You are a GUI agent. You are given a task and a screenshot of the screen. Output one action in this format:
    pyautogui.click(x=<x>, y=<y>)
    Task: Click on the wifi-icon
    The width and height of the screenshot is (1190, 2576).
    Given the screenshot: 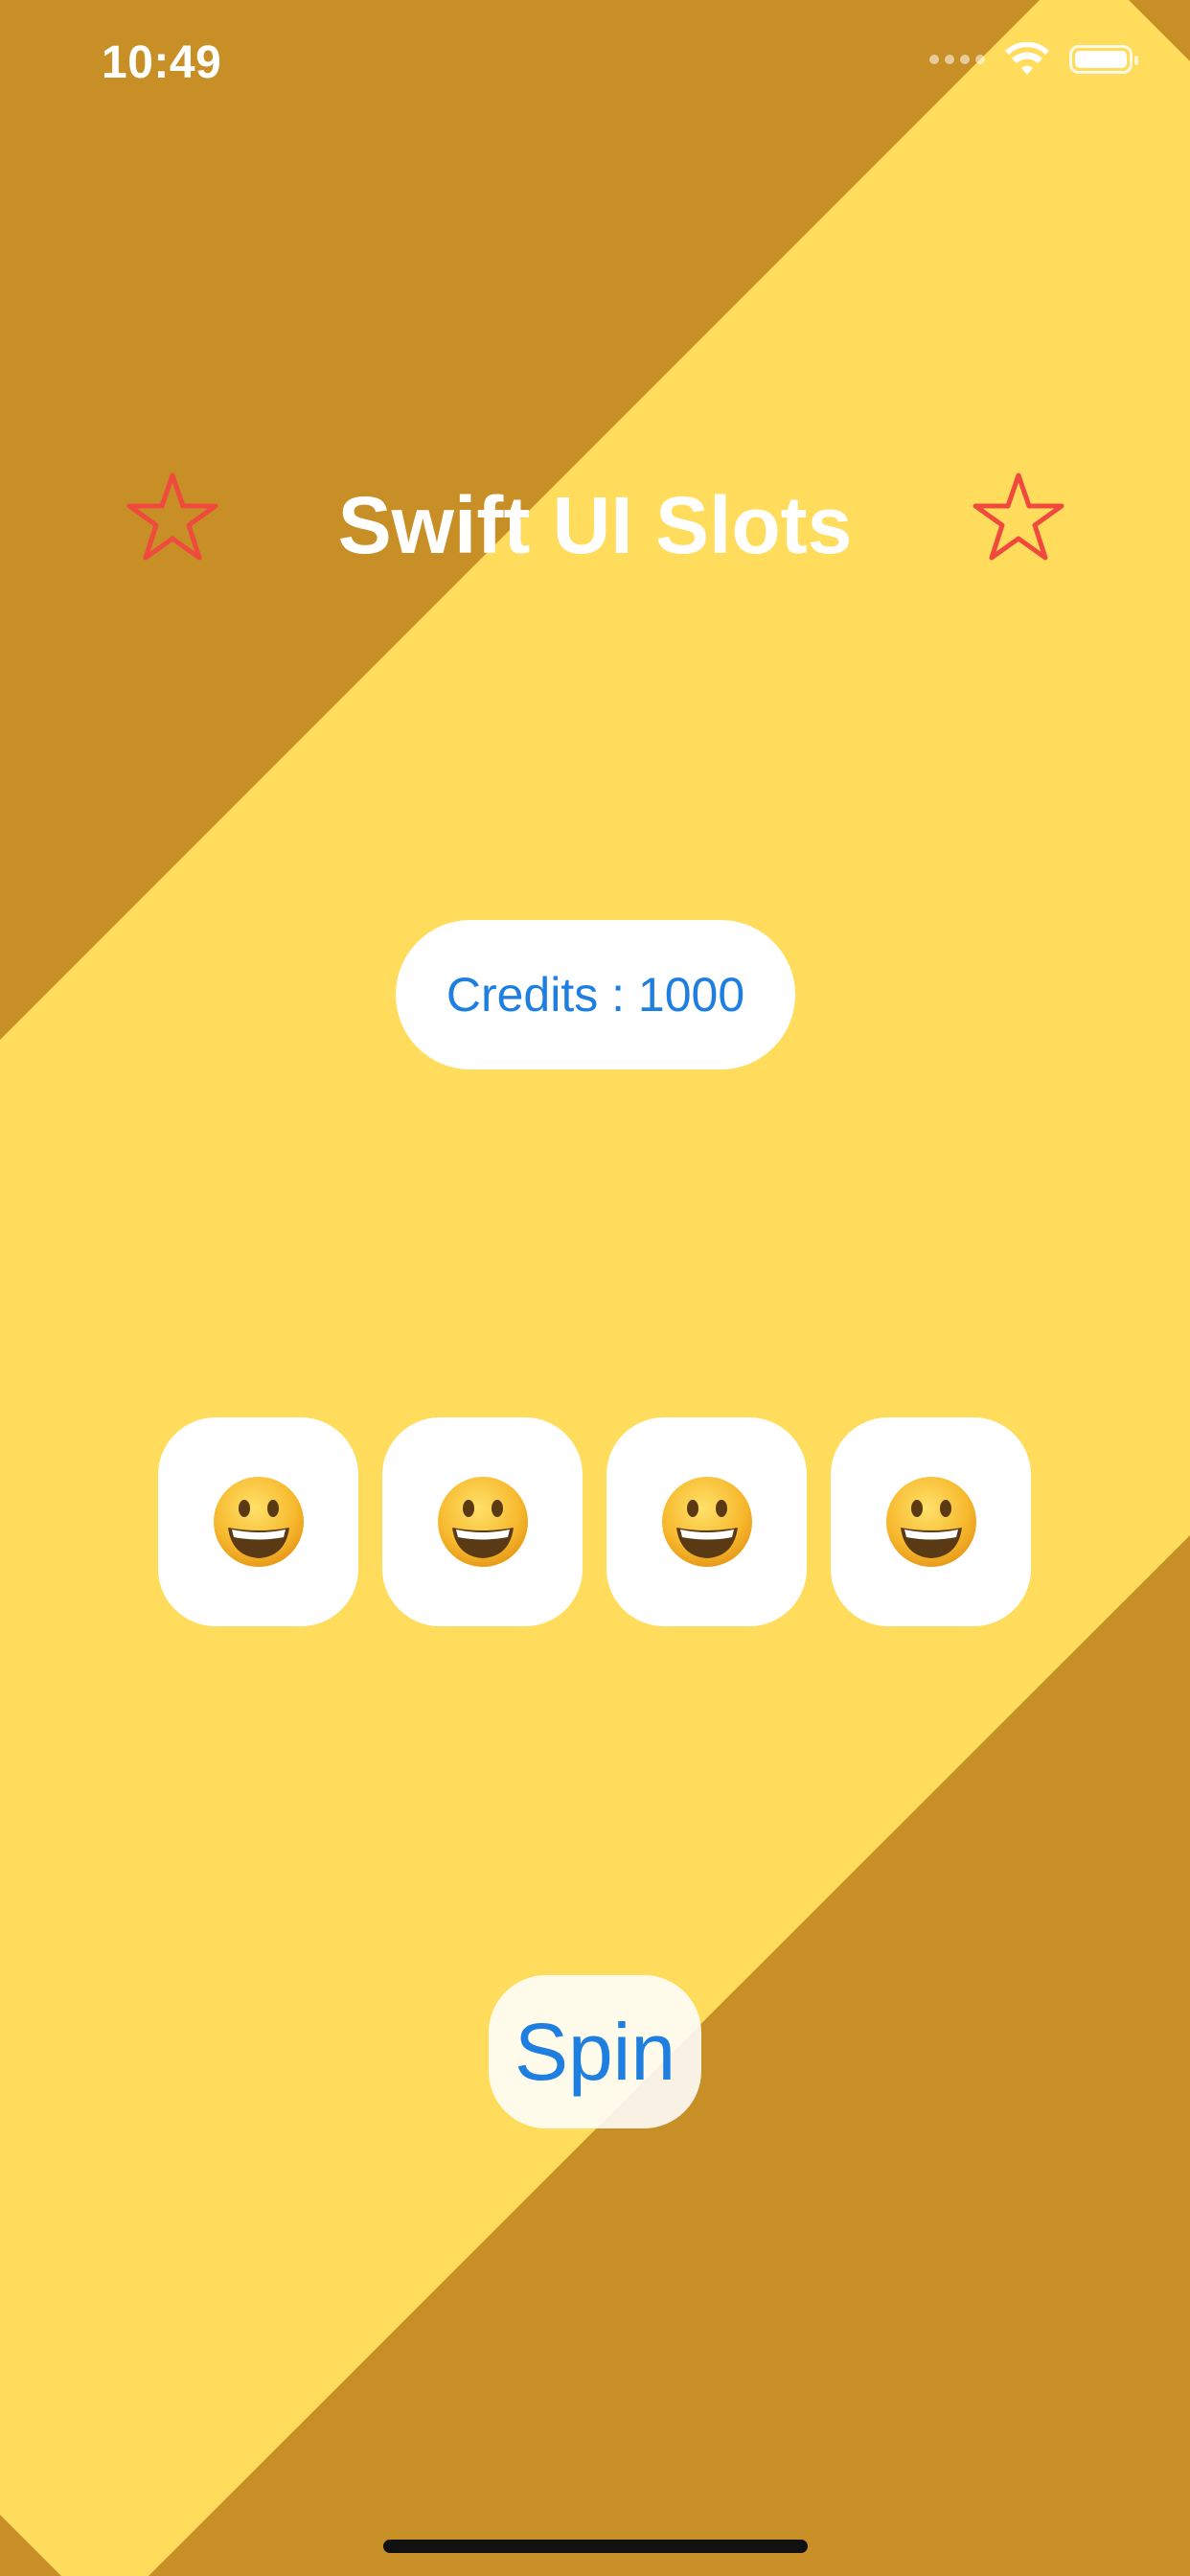 What is the action you would take?
    pyautogui.click(x=1027, y=58)
    